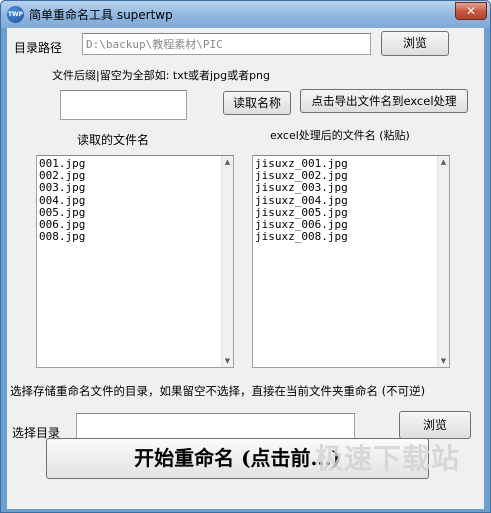 Image resolution: width=491 pixels, height=513 pixels. What do you see at coordinates (38, 48) in the screenshot?
I see `directory-label: 目录路径` at bounding box center [38, 48].